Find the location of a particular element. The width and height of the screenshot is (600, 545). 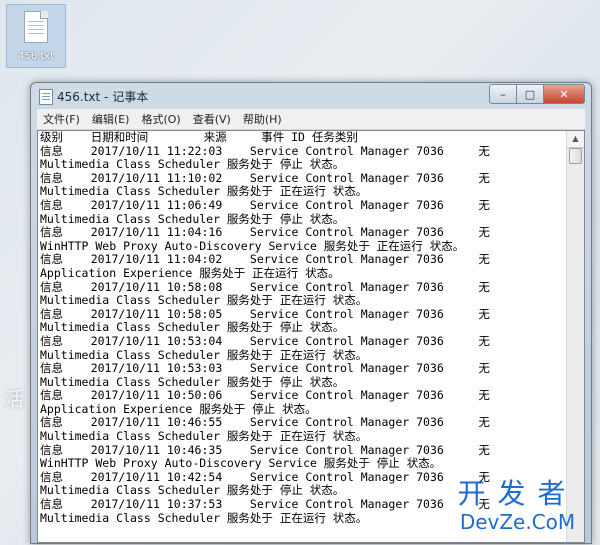

menu-view: 查看(V) is located at coordinates (212, 119).